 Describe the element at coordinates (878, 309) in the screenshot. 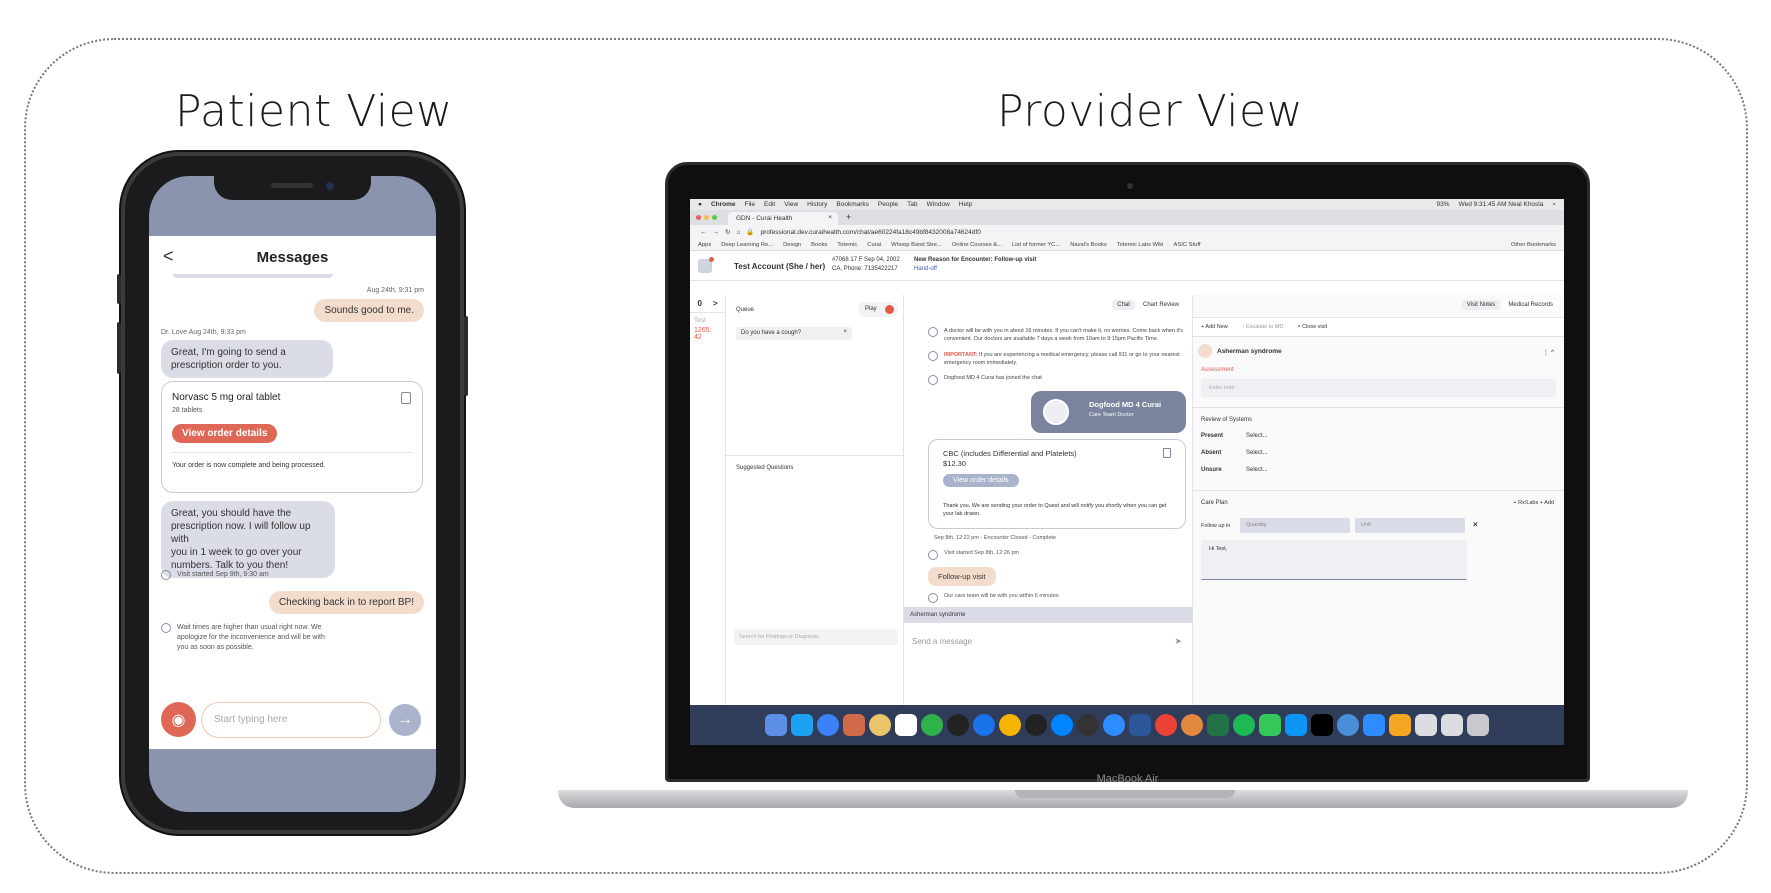

I see `play-button: Play` at that location.